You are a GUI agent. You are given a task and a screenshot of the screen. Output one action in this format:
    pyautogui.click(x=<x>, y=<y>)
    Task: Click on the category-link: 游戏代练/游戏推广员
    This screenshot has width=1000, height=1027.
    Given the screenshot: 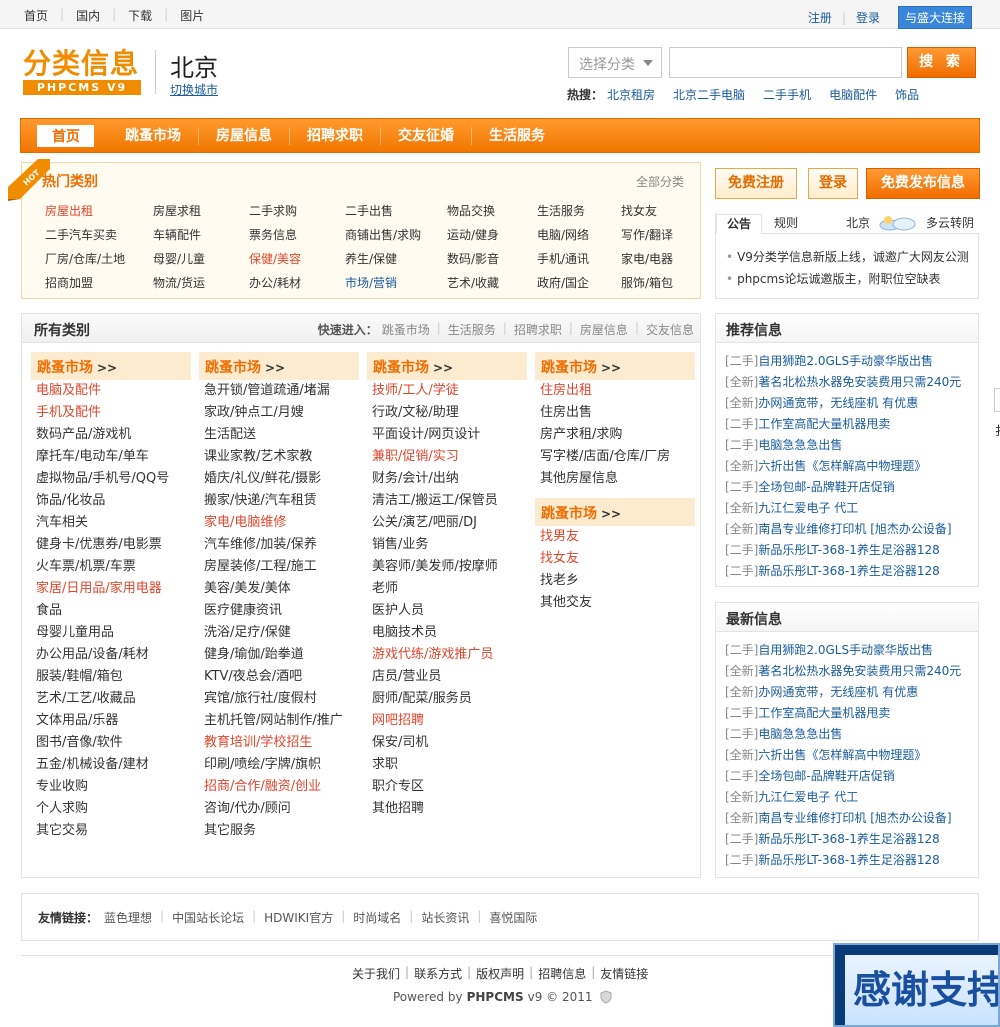 What is the action you would take?
    pyautogui.click(x=449, y=655)
    